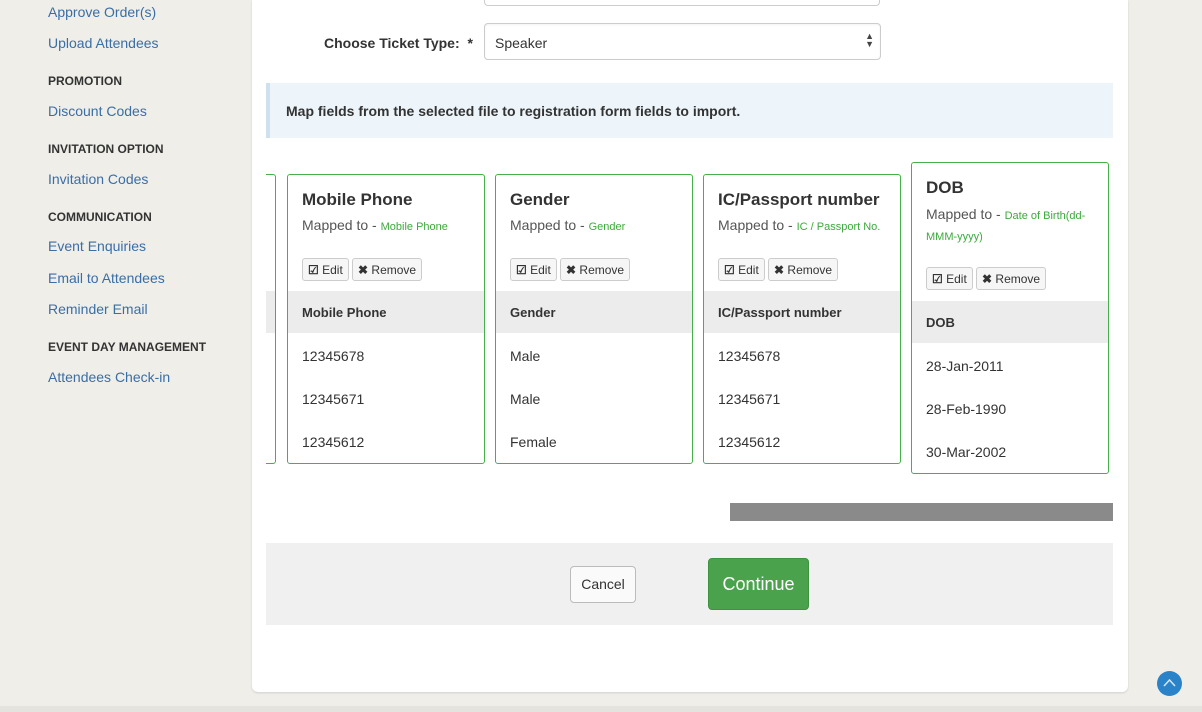 The image size is (1202, 712). What do you see at coordinates (940, 322) in the screenshot?
I see `column-header-text: DOB` at bounding box center [940, 322].